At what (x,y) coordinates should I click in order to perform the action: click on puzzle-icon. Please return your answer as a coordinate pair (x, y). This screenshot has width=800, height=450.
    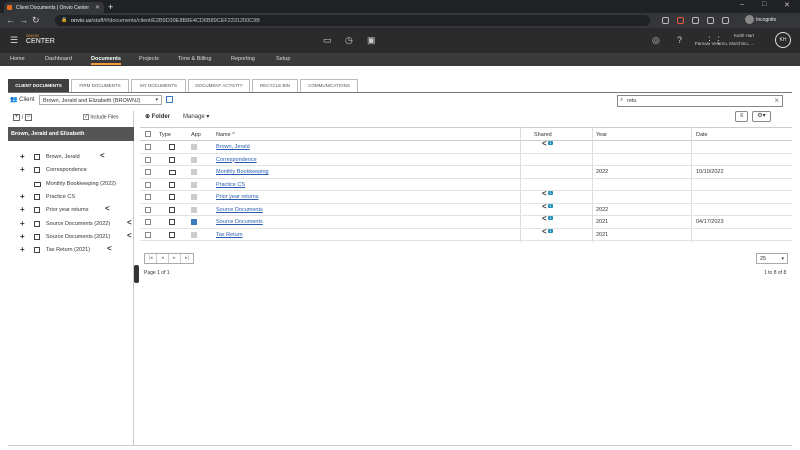
    Looking at the image, I should click on (710, 20).